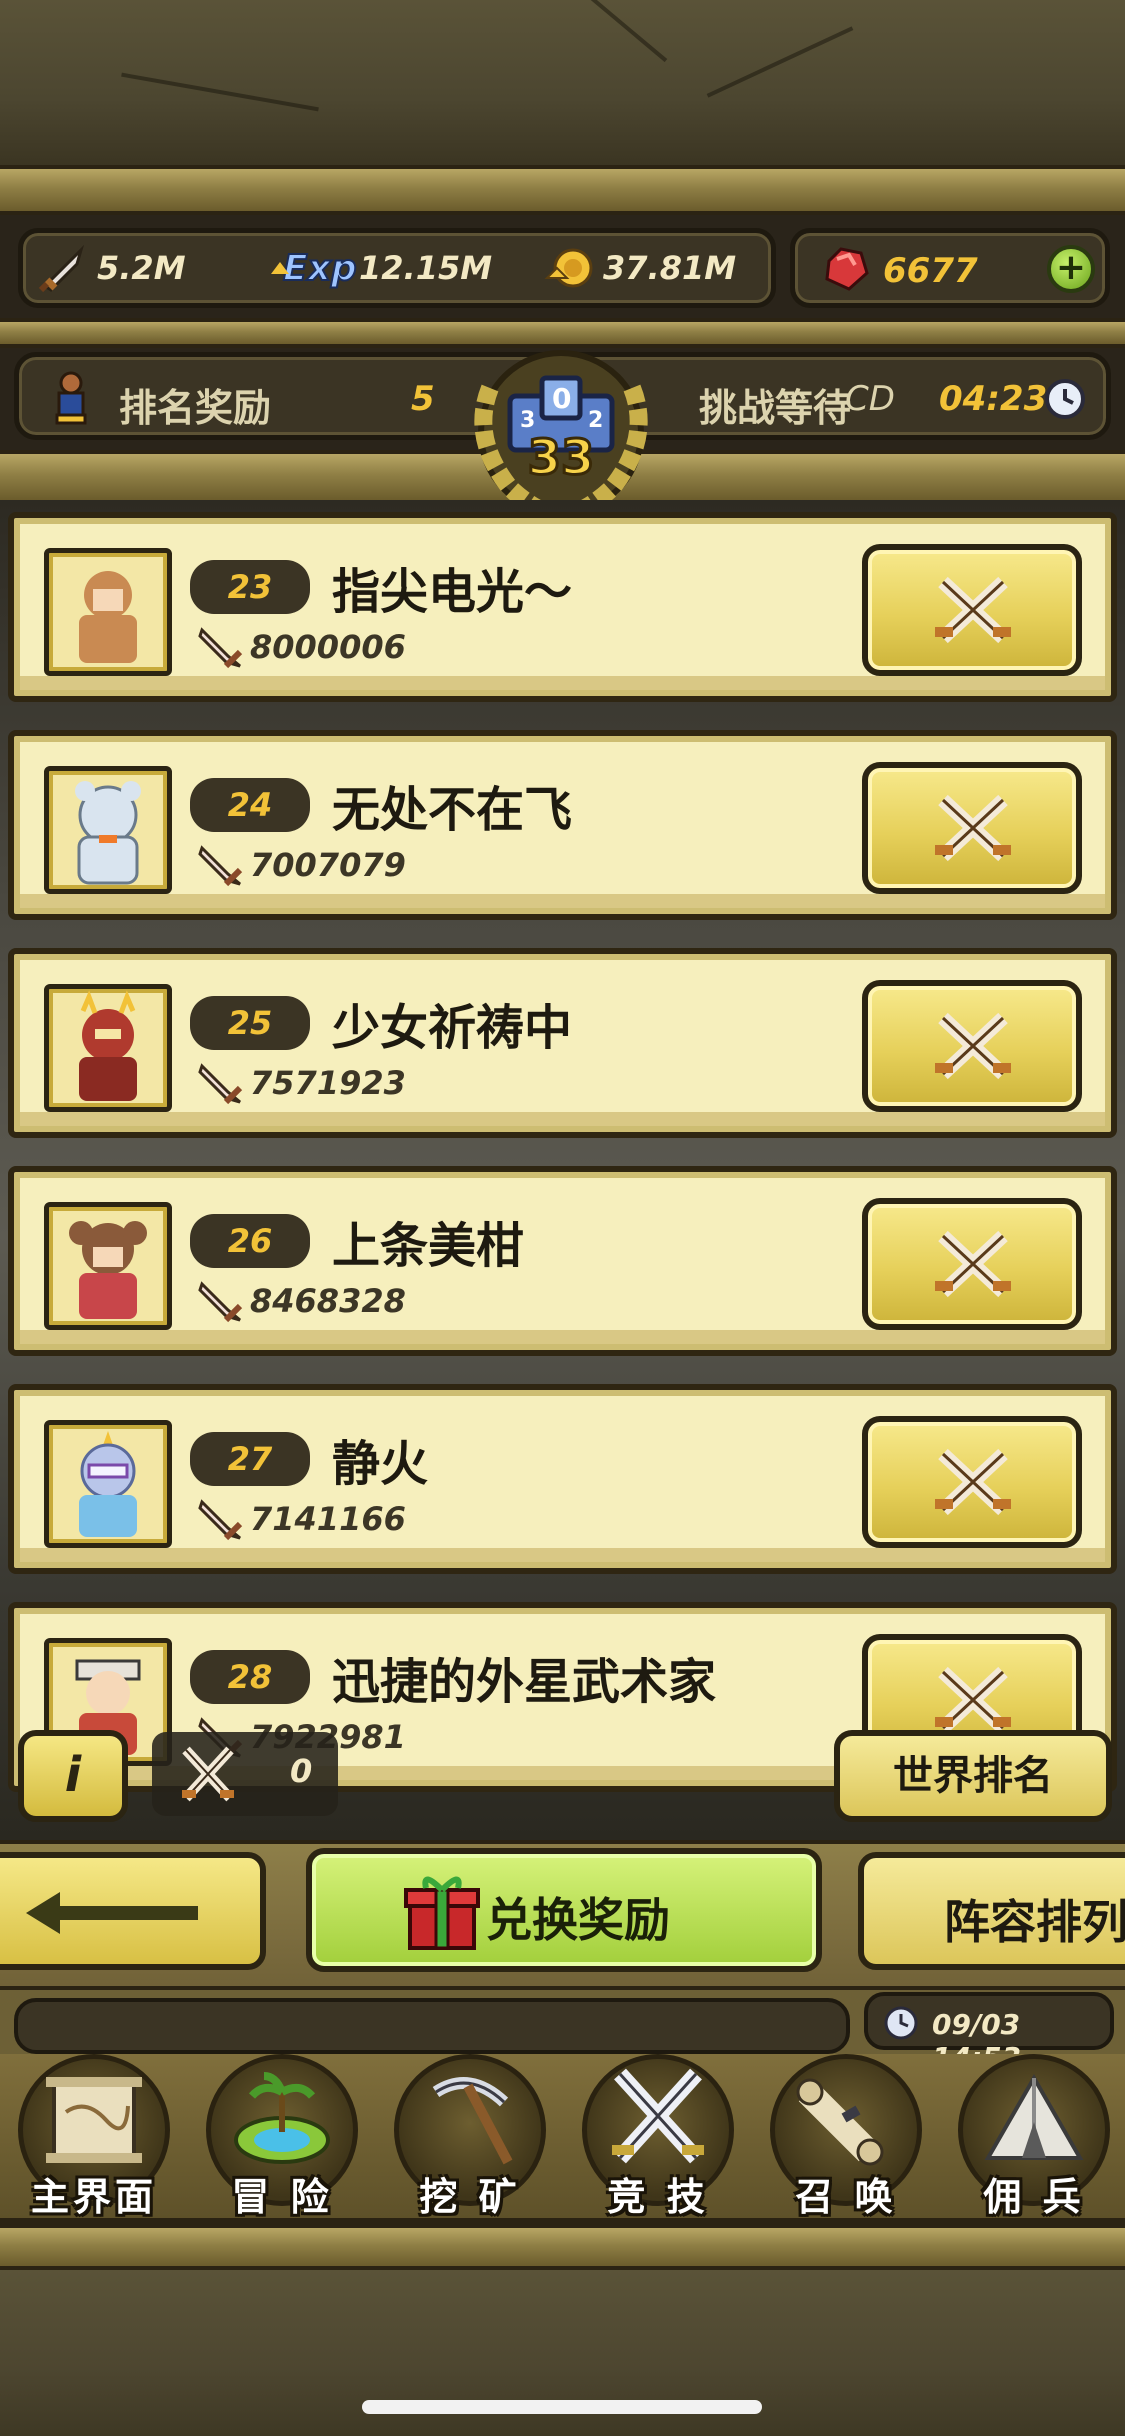  I want to click on gold-resource: 37.81M, so click(639, 268).